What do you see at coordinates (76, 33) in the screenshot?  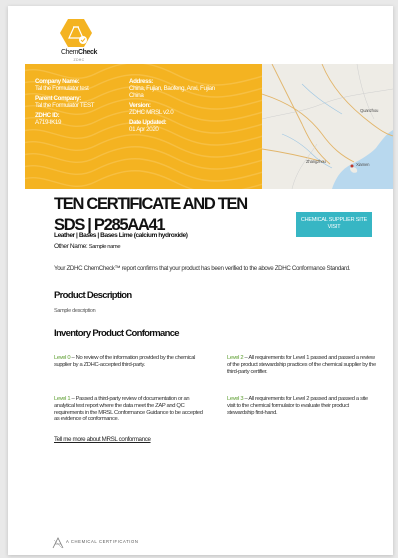 I see `hexagon-logo-icon` at bounding box center [76, 33].